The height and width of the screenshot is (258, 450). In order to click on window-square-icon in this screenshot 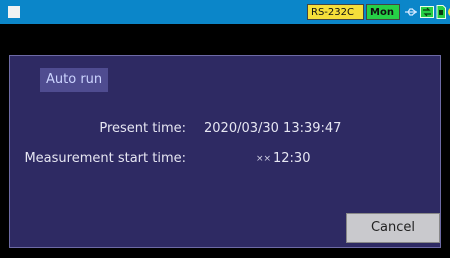, I will do `click(14, 12)`.